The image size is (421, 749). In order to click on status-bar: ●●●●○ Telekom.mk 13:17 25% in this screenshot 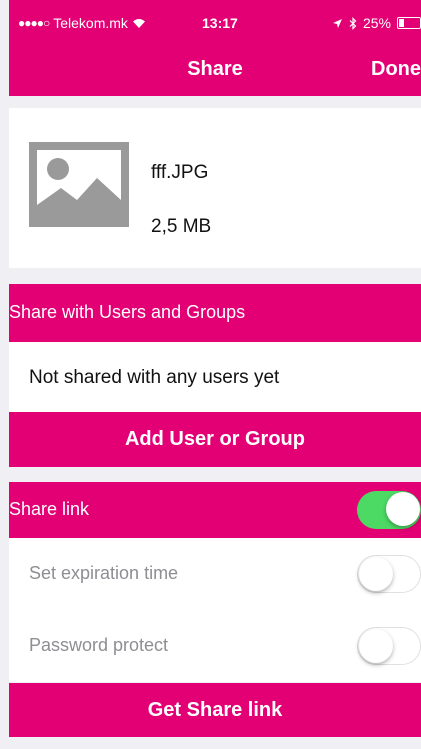, I will do `click(215, 22)`.